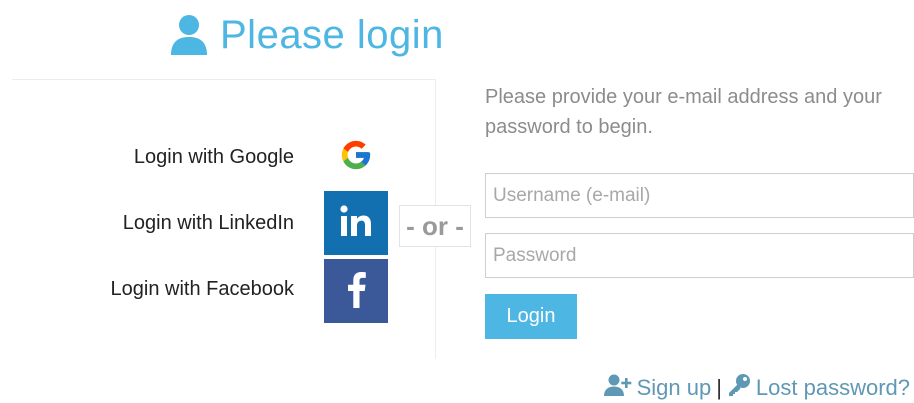  What do you see at coordinates (617, 388) in the screenshot?
I see `user-plus-icon` at bounding box center [617, 388].